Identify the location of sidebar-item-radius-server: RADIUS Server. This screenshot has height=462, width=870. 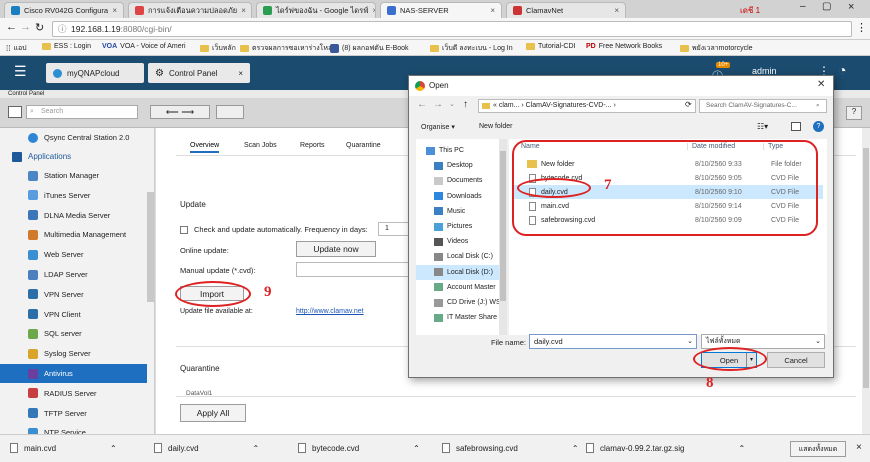
(73, 393).